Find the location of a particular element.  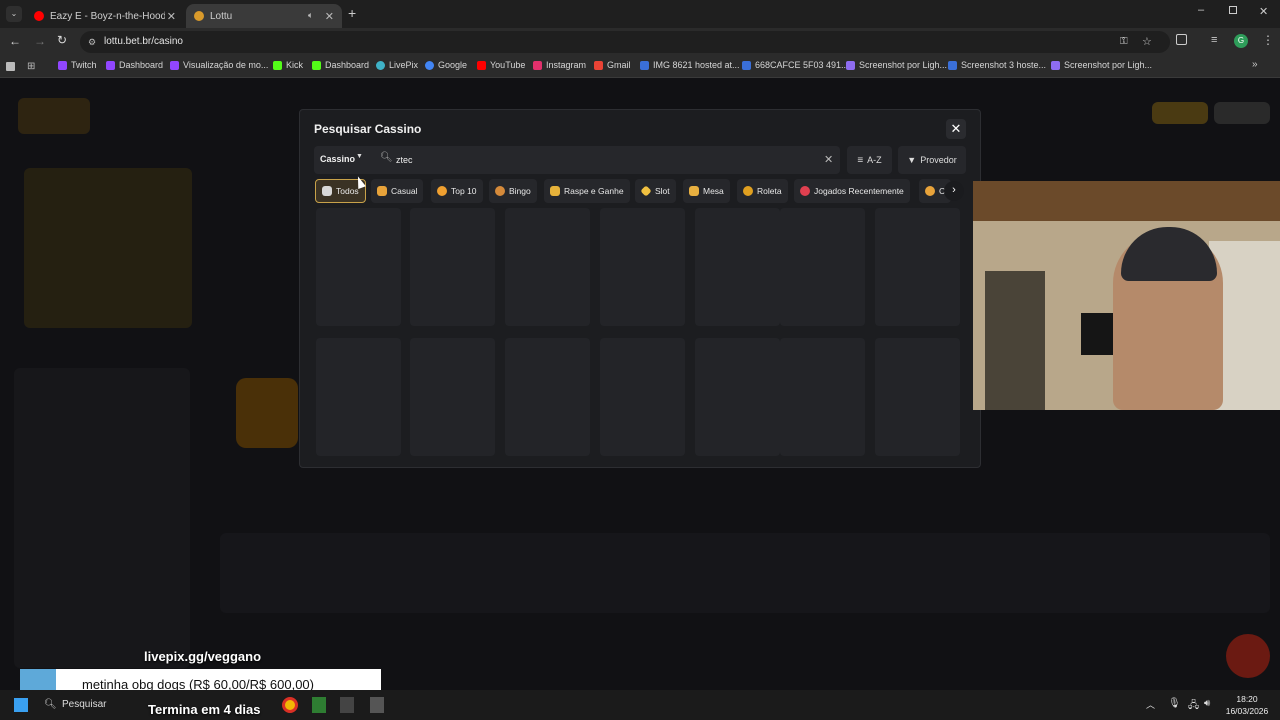

close-modal-button: ✕ is located at coordinates (956, 129).